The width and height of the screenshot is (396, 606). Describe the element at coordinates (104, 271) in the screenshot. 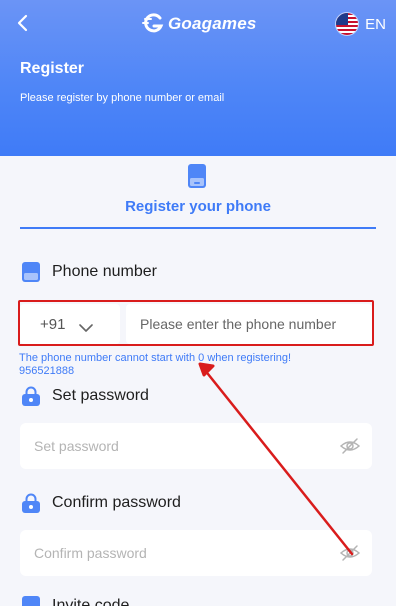

I see `phone-number-label-text: Phone number` at that location.